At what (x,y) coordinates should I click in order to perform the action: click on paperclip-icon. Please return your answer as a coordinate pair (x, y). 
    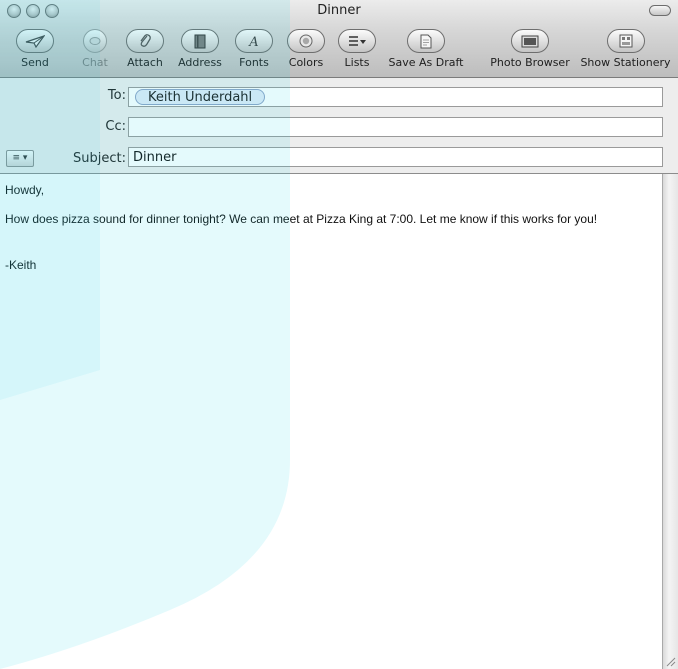
    Looking at the image, I should click on (145, 40).